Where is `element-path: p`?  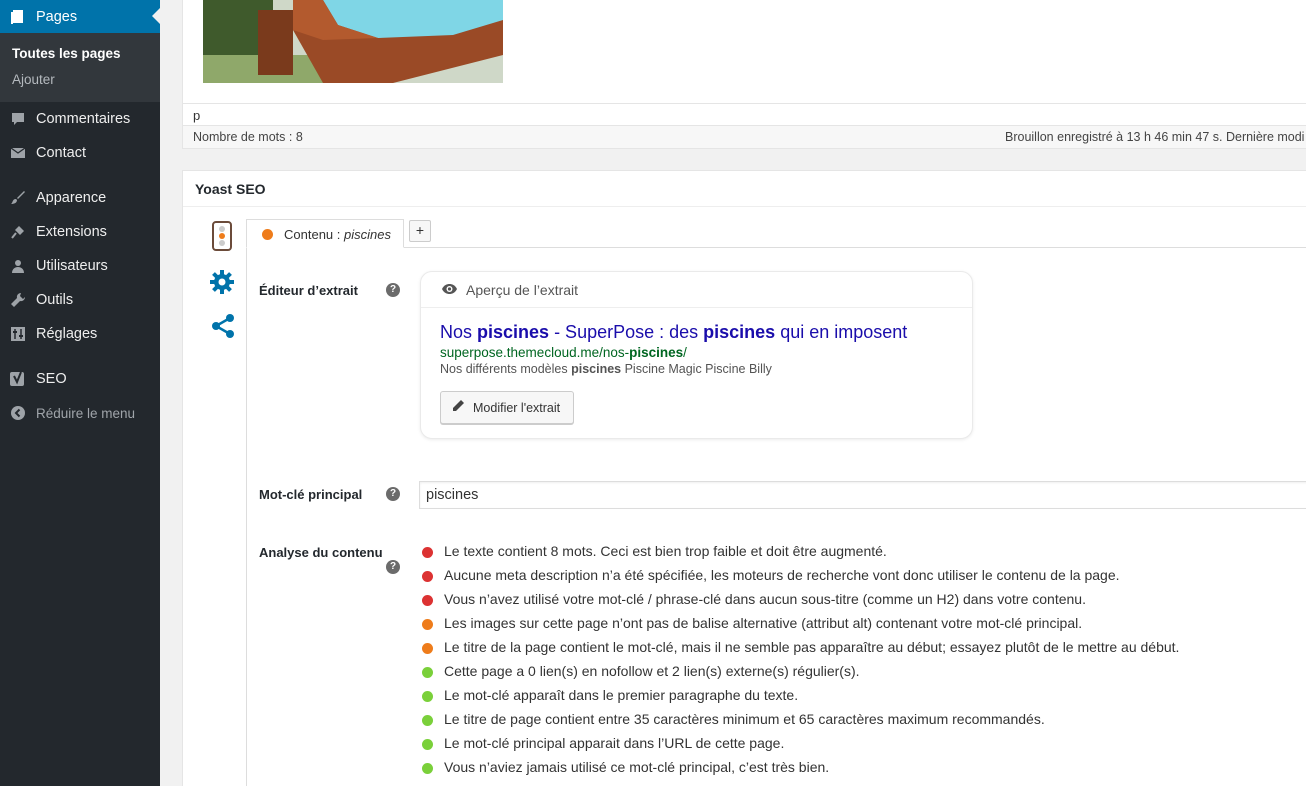 element-path: p is located at coordinates (744, 114).